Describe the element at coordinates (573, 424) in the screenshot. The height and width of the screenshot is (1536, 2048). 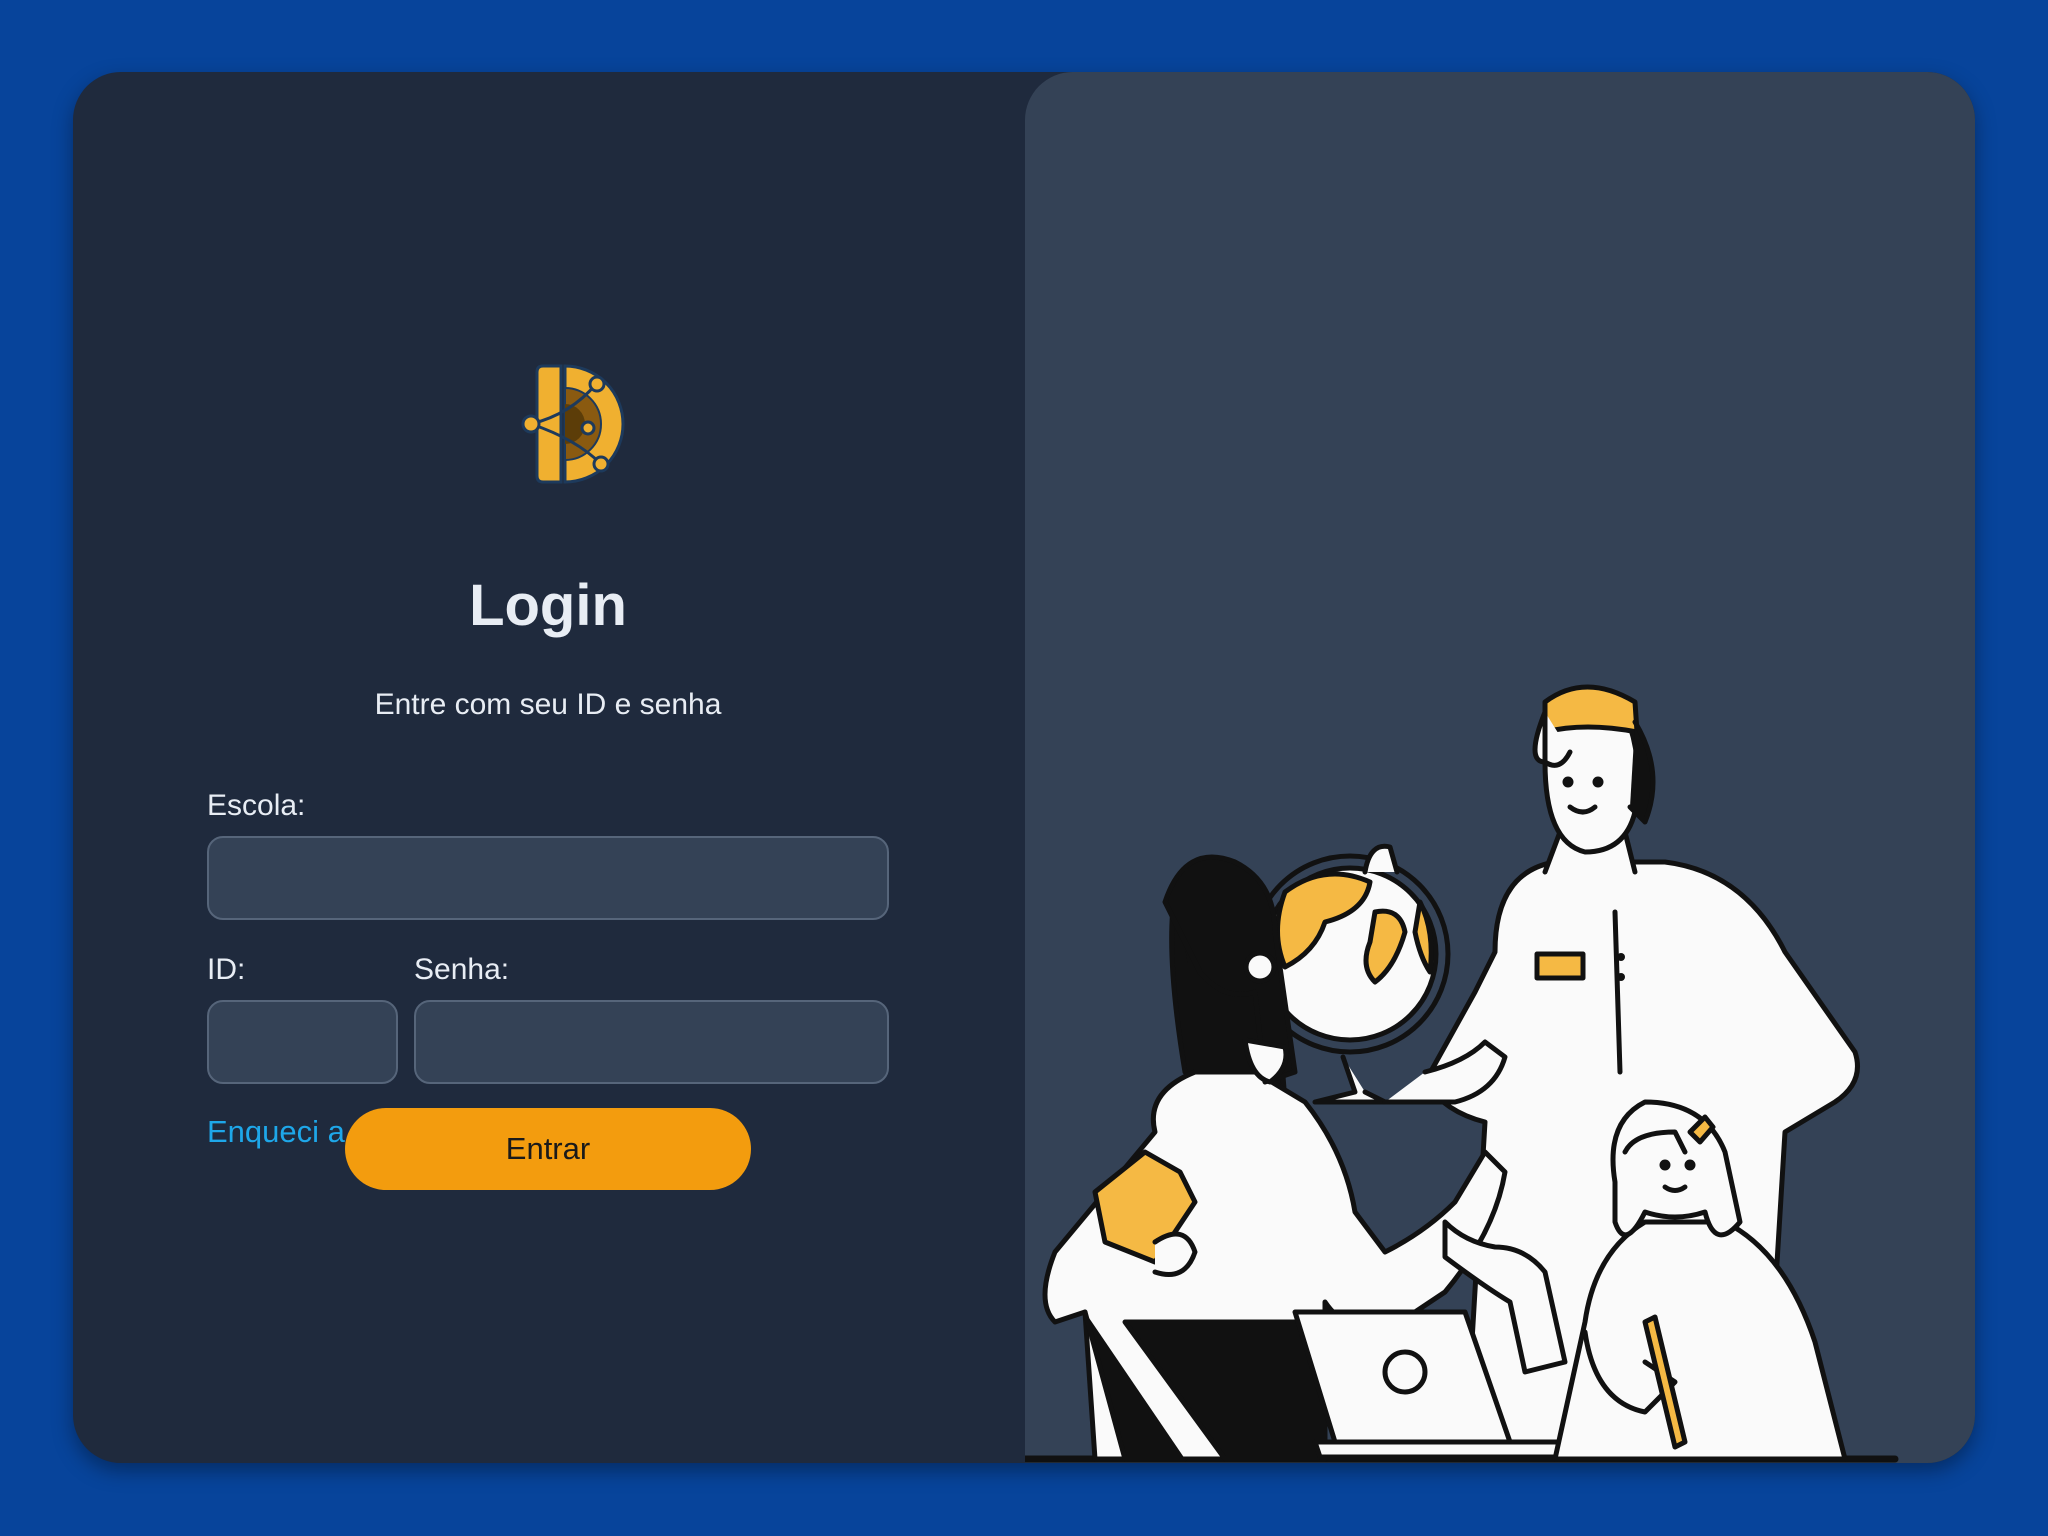
I see `app-logo-icon` at that location.